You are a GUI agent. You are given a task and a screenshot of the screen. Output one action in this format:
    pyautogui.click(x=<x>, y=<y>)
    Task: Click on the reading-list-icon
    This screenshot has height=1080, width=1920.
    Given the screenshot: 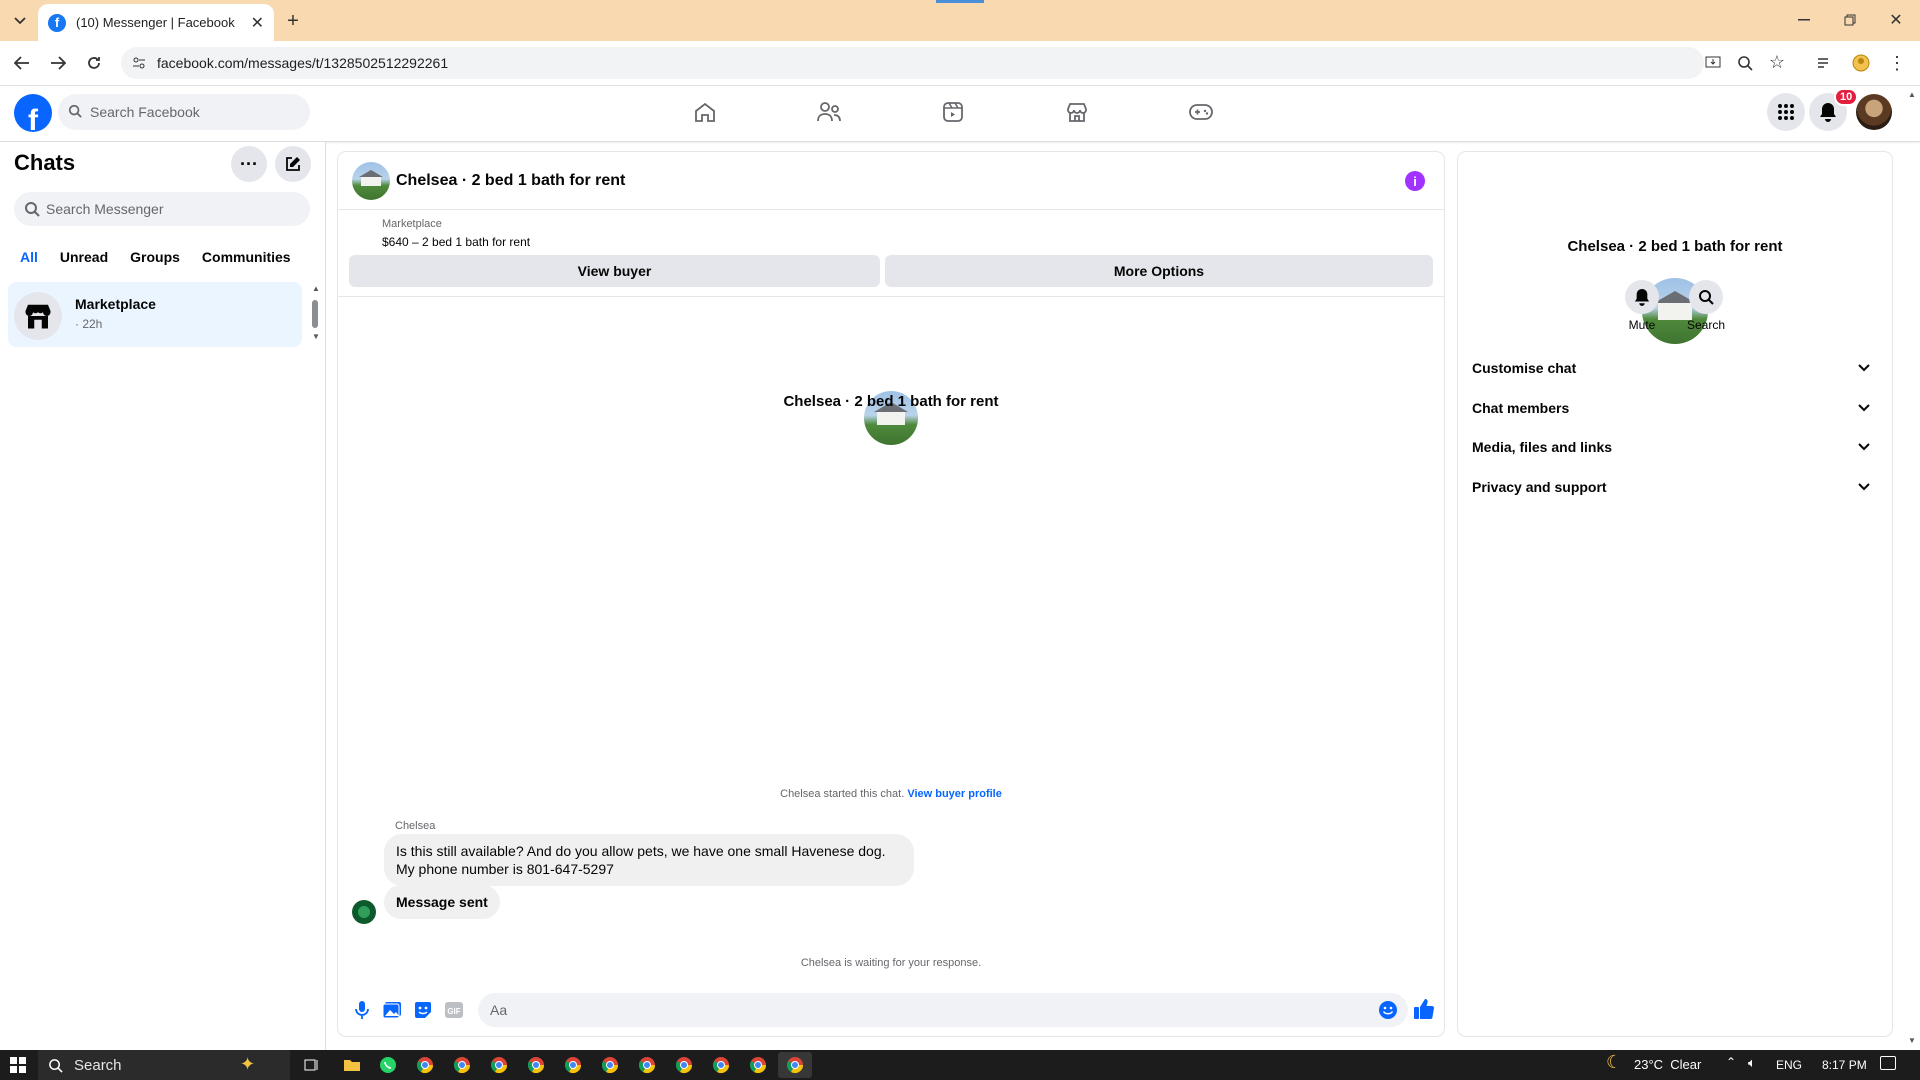 What is the action you would take?
    pyautogui.click(x=1825, y=63)
    